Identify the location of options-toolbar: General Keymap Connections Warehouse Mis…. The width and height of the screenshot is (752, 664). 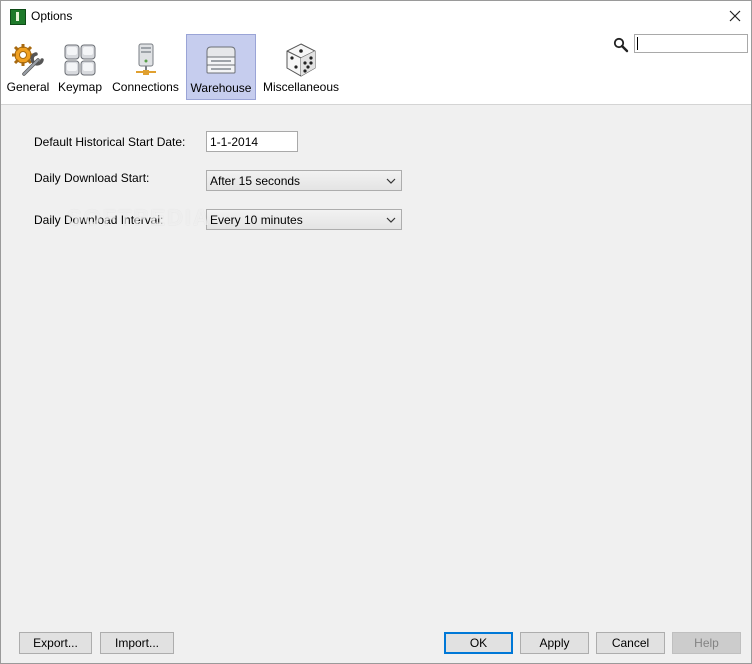
(376, 68).